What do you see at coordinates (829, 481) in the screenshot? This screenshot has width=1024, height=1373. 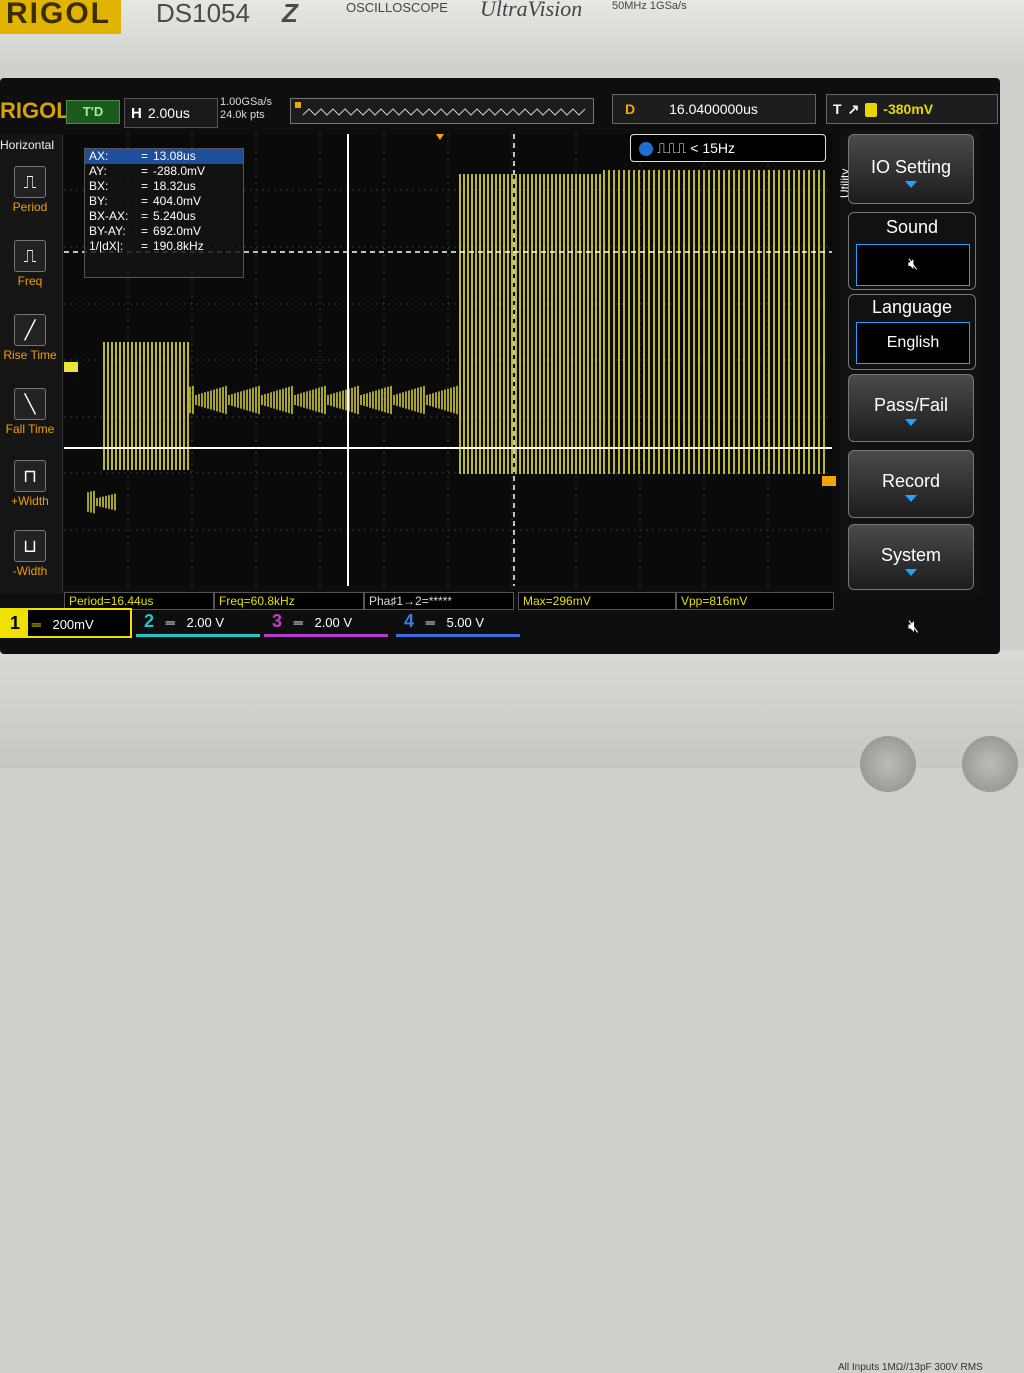 I see `trigger-level-marker` at bounding box center [829, 481].